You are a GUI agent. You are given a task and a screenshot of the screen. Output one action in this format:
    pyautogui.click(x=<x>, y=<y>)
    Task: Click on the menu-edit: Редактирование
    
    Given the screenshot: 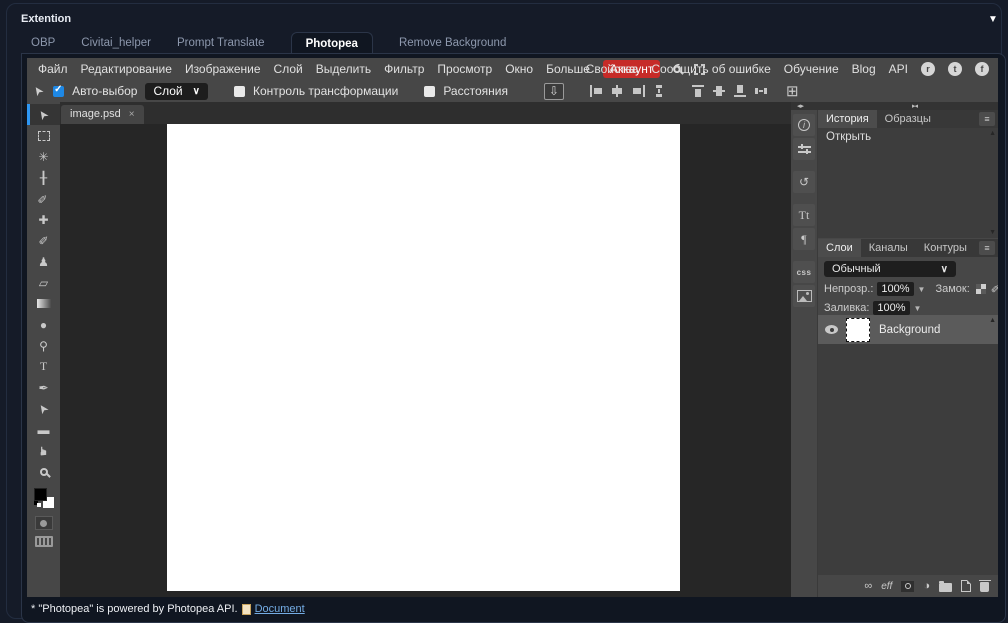 What is the action you would take?
    pyautogui.click(x=126, y=69)
    